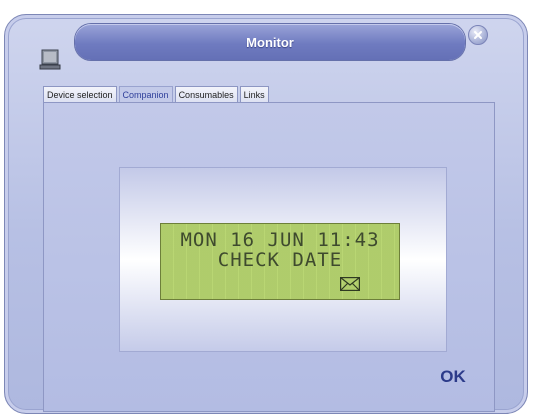 The height and width of the screenshot is (417, 533). Describe the element at coordinates (145, 94) in the screenshot. I see `tab-companion: Companion` at that location.